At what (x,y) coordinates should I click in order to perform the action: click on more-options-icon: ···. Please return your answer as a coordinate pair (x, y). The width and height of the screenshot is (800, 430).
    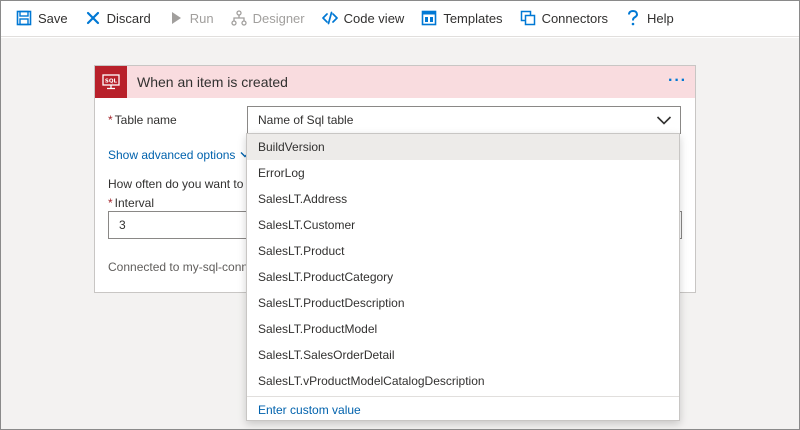
    Looking at the image, I should click on (677, 81).